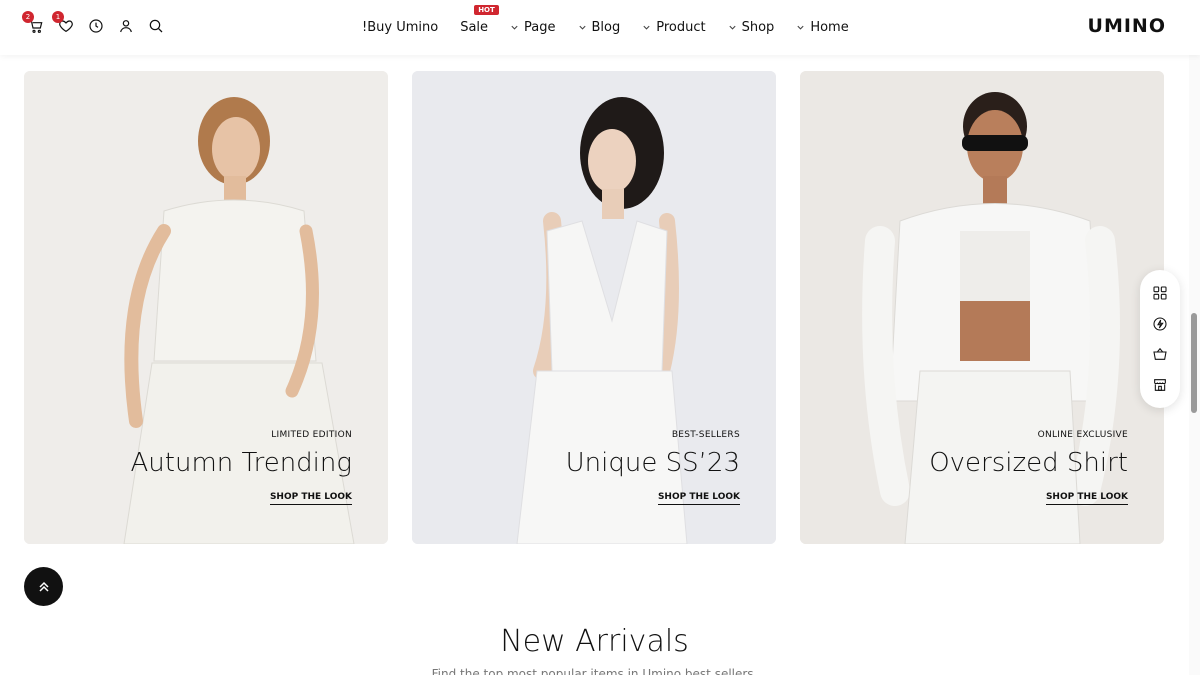 The image size is (1200, 675). I want to click on search-icon, so click(156, 26).